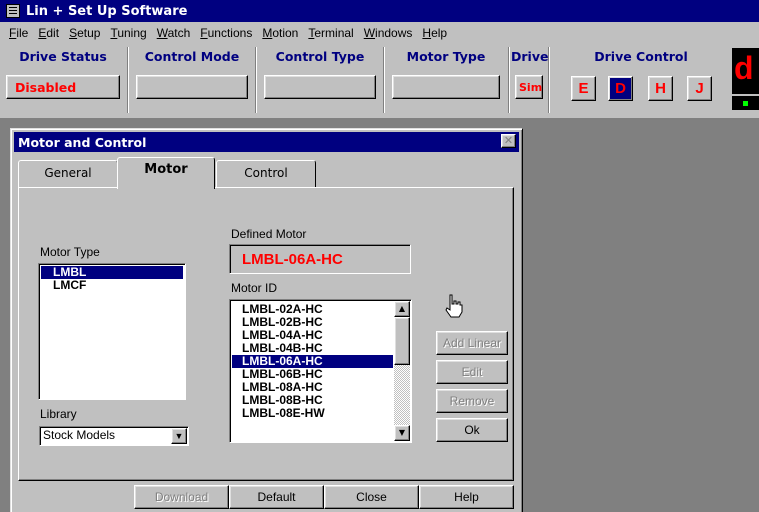  Describe the element at coordinates (166, 173) in the screenshot. I see `tab-motor: Motor` at that location.